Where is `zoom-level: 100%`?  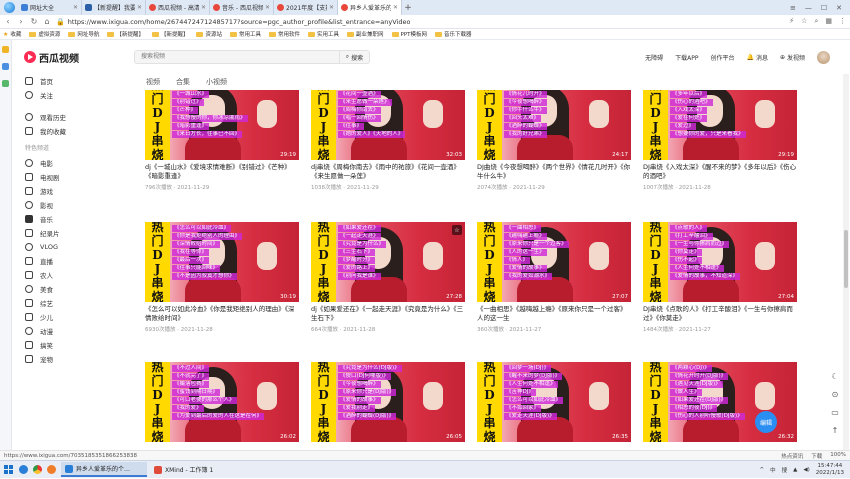 zoom-level: 100% is located at coordinates (838, 456).